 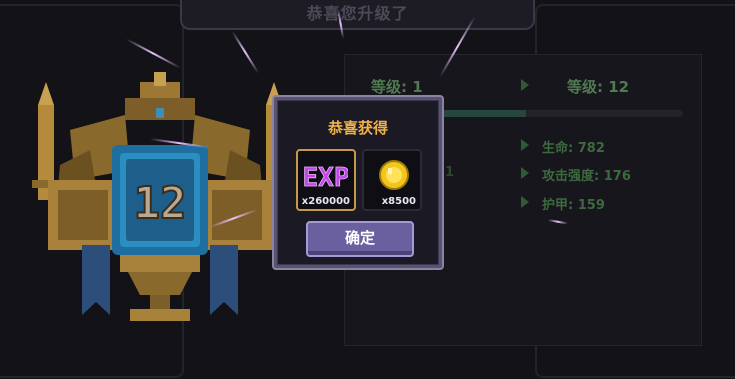 What do you see at coordinates (397, 87) in the screenshot?
I see `old-level-label: 等级: 1` at bounding box center [397, 87].